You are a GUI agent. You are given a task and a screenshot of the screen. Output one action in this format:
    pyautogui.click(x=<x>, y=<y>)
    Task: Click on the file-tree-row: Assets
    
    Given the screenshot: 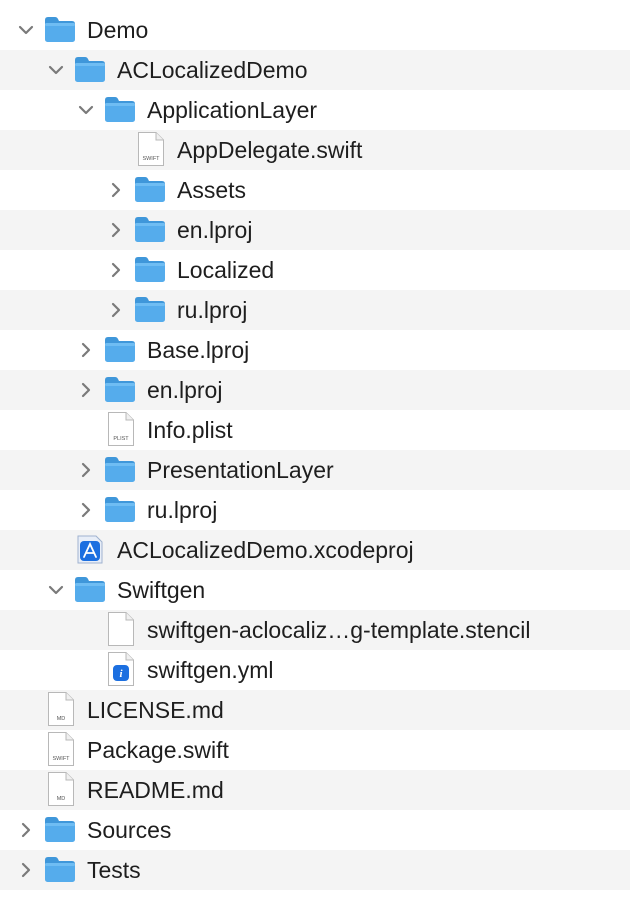 What is the action you would take?
    pyautogui.click(x=315, y=190)
    